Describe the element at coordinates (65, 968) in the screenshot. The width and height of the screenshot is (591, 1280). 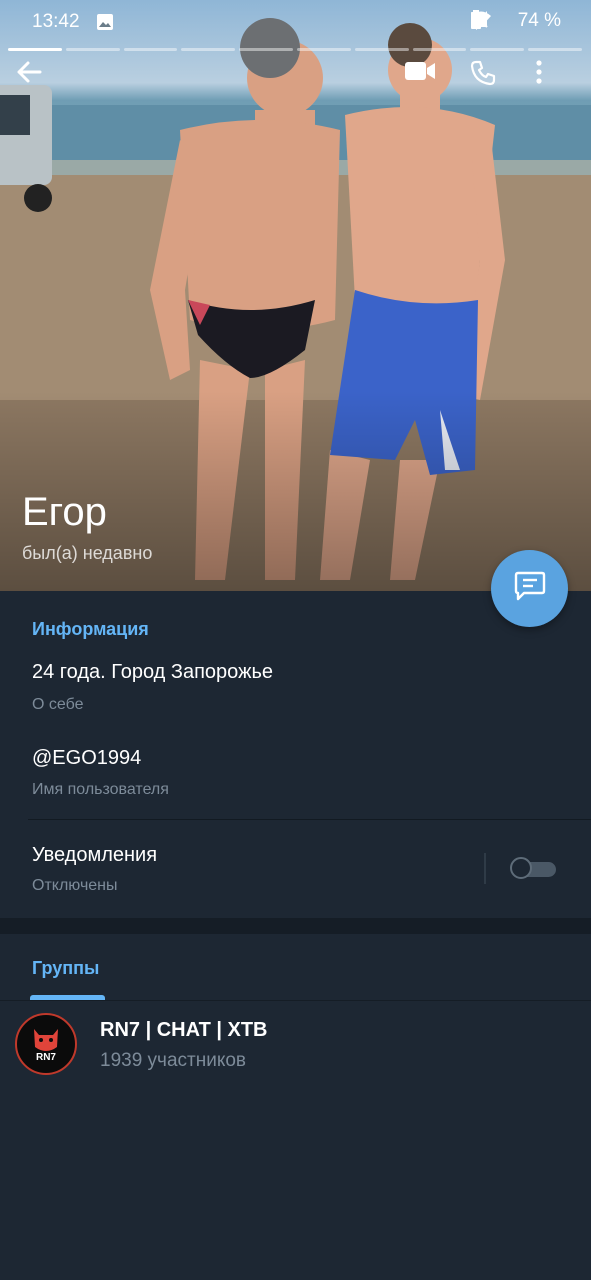
I see `tab-groups: Группы` at that location.